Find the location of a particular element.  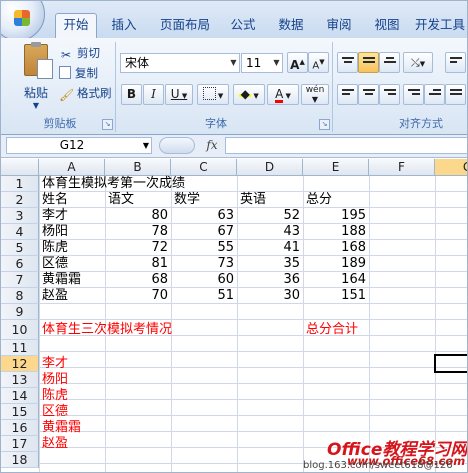

tab-page-layout: 页面布局 is located at coordinates (185, 25).